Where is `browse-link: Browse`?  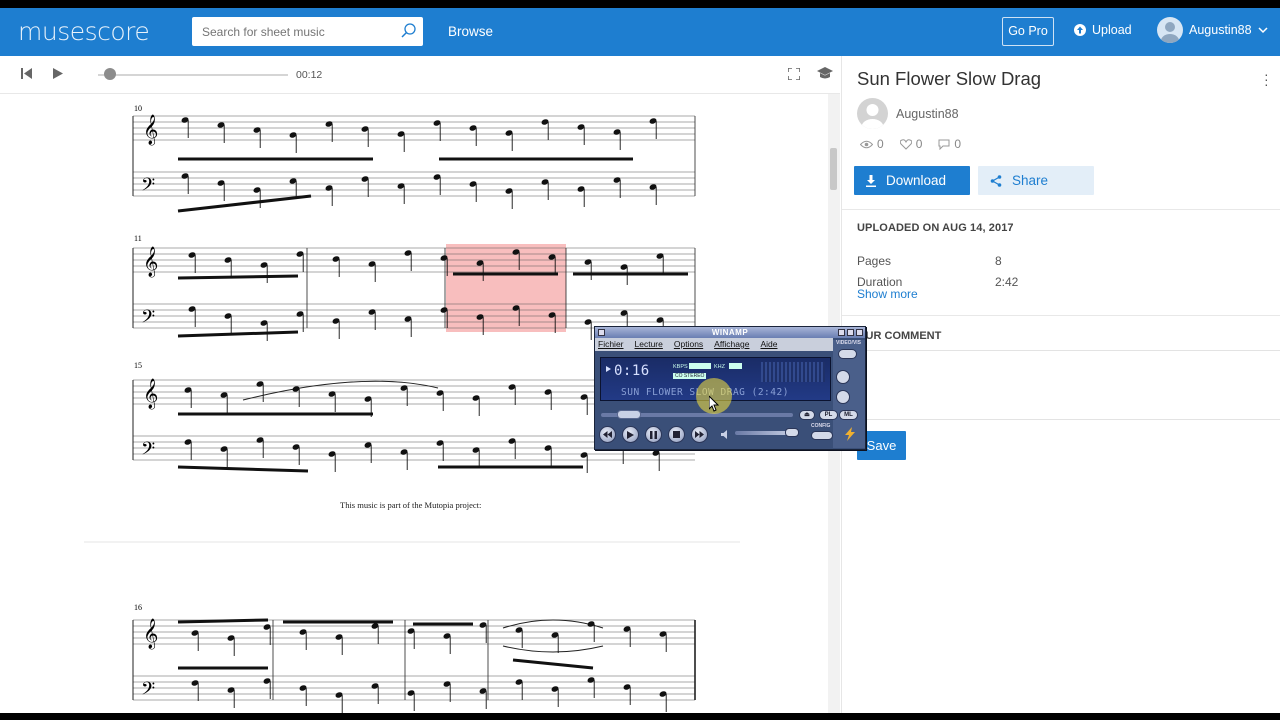
browse-link: Browse is located at coordinates (470, 31).